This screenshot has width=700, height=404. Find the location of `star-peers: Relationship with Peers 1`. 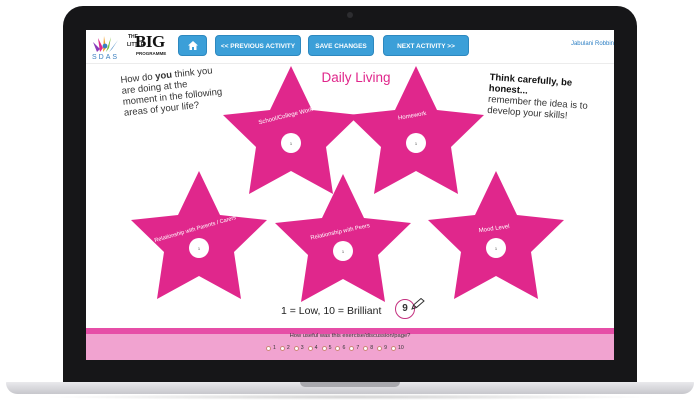

star-peers: Relationship with Peers 1 is located at coordinates (343, 238).